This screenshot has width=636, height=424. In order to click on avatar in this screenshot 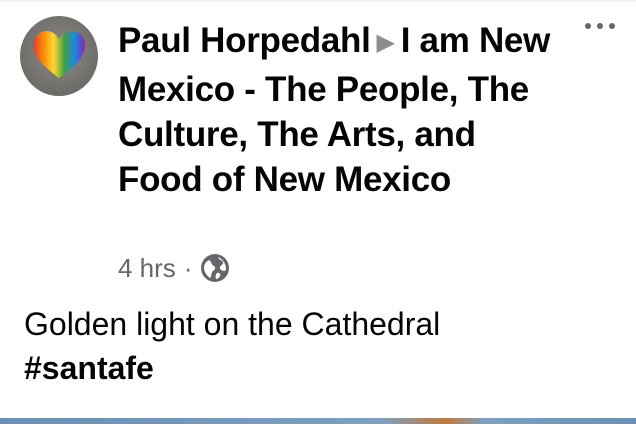, I will do `click(59, 56)`.